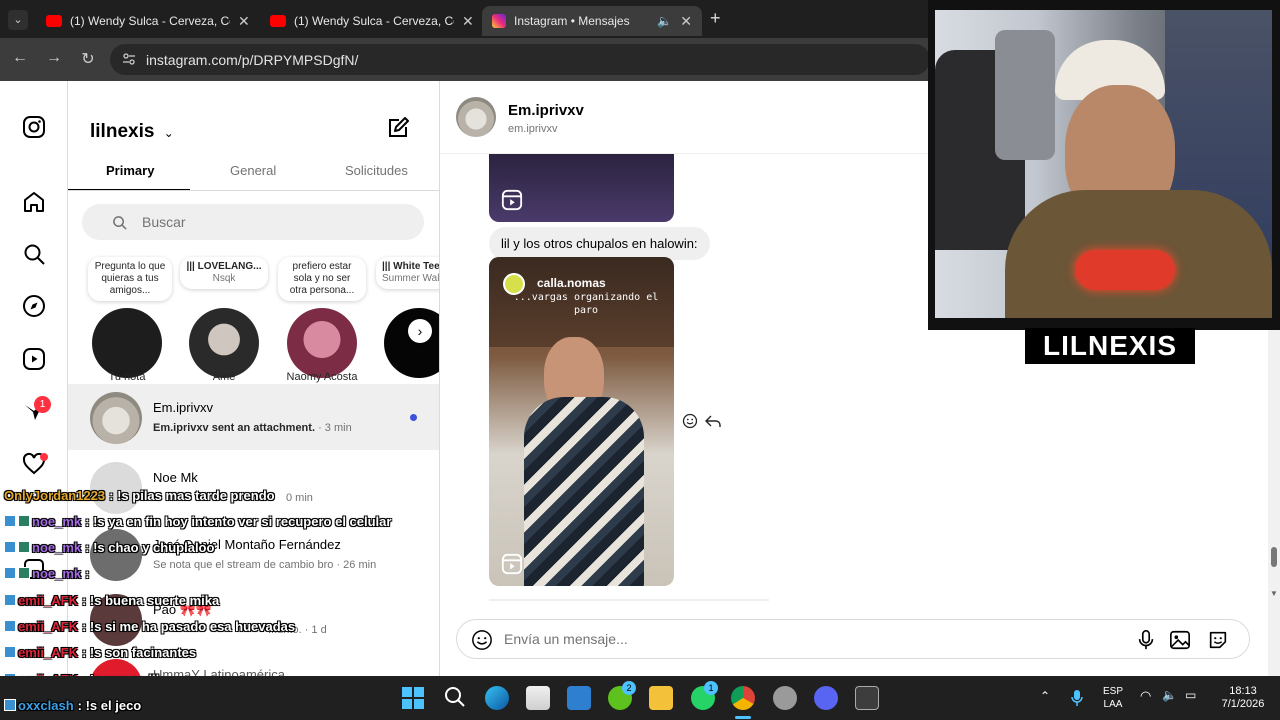  Describe the element at coordinates (148, 21) in the screenshot. I see `tab-youtube-1: (1) Wendy Sulca - Cerveza, Cerv ✕` at that location.